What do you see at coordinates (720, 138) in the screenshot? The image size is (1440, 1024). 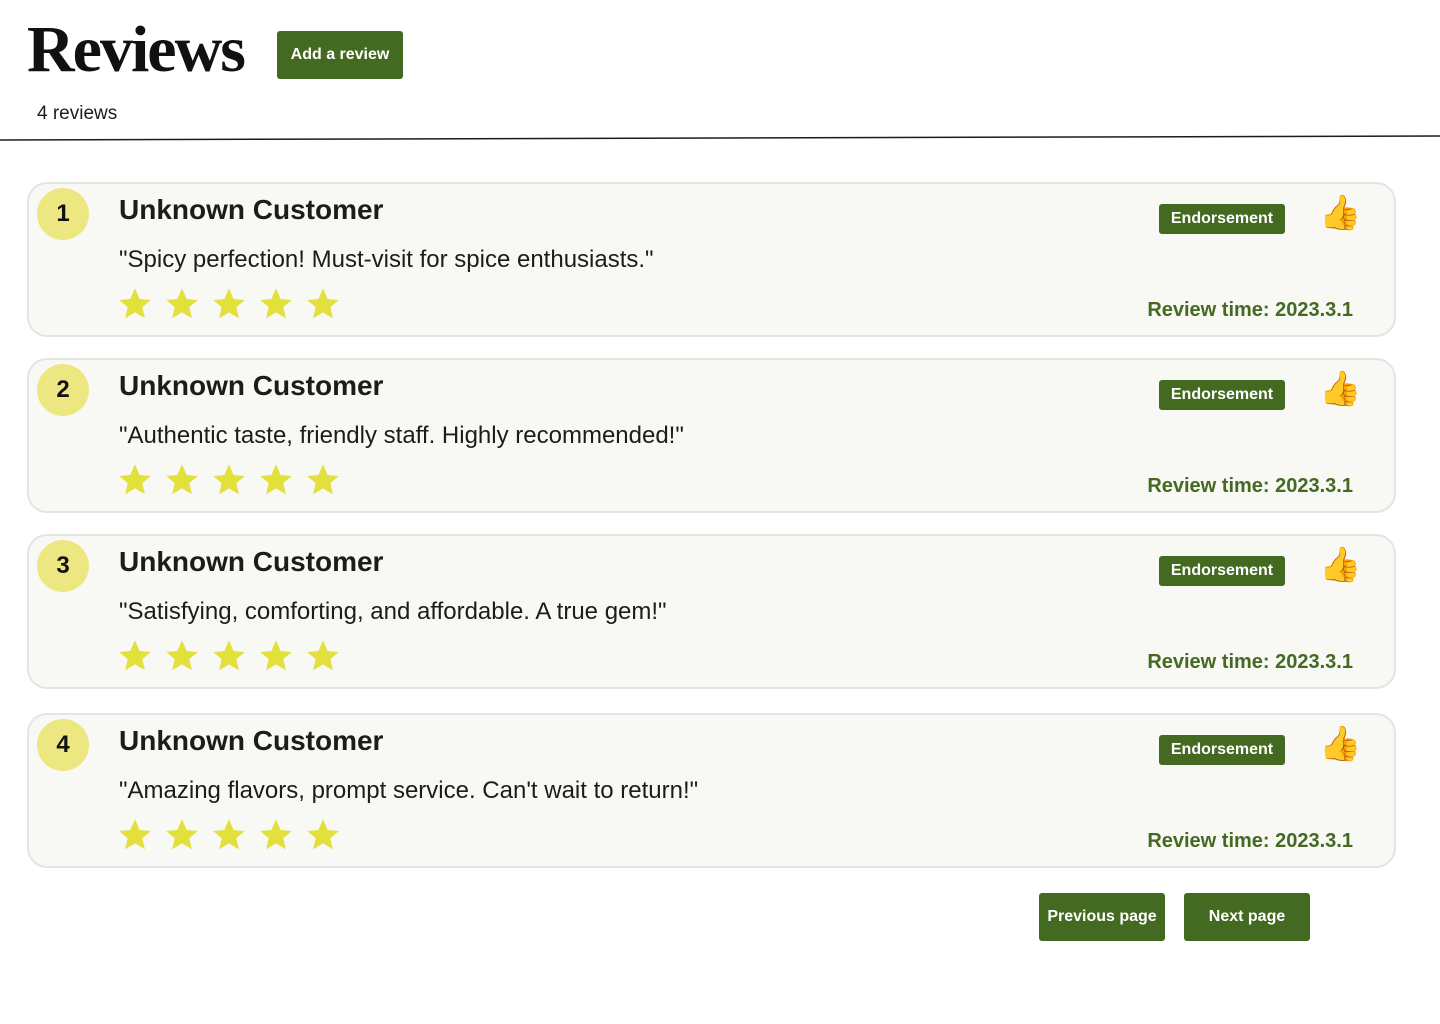 I see `header-divider` at bounding box center [720, 138].